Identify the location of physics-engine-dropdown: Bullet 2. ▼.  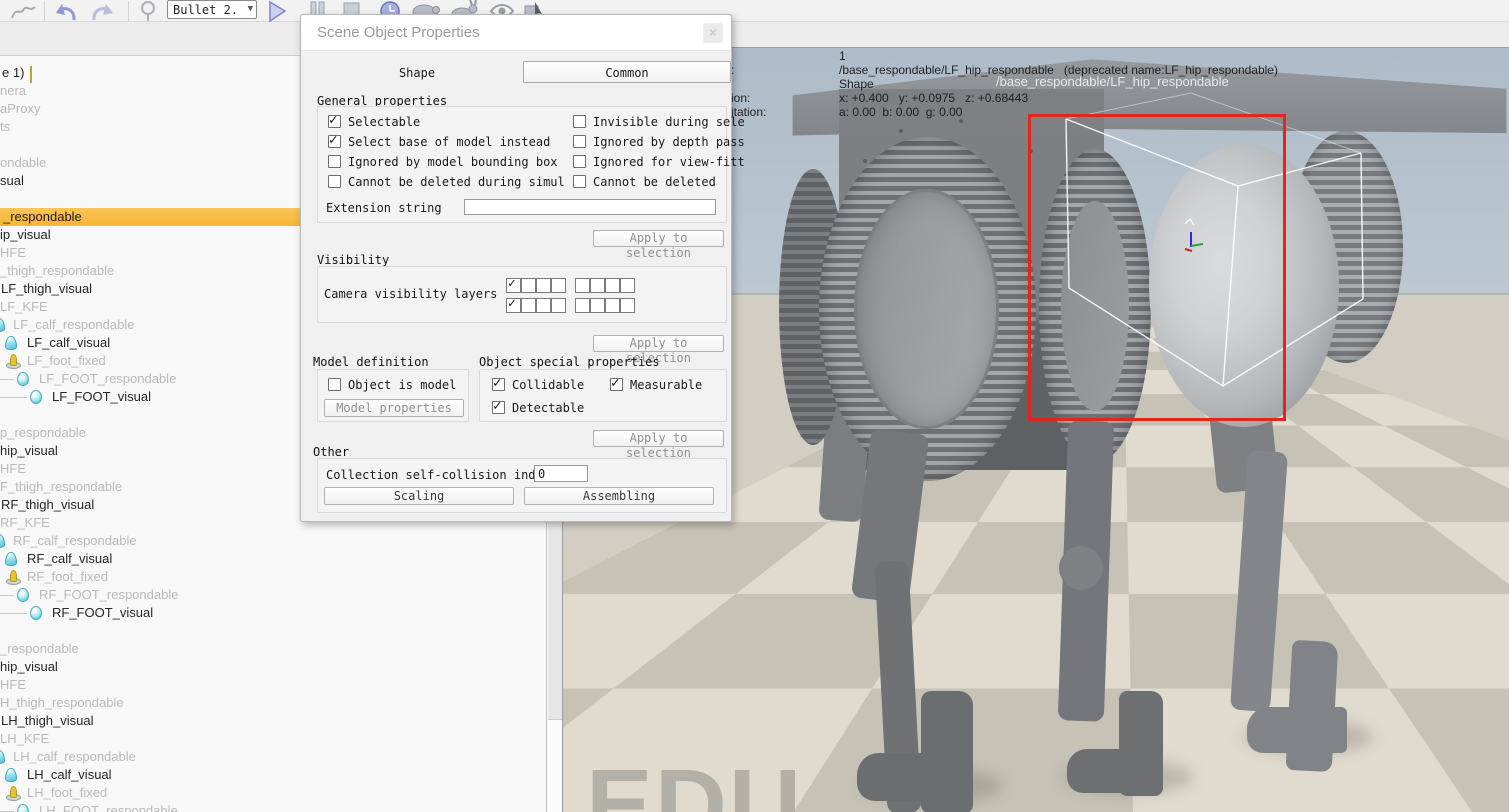
(212, 9).